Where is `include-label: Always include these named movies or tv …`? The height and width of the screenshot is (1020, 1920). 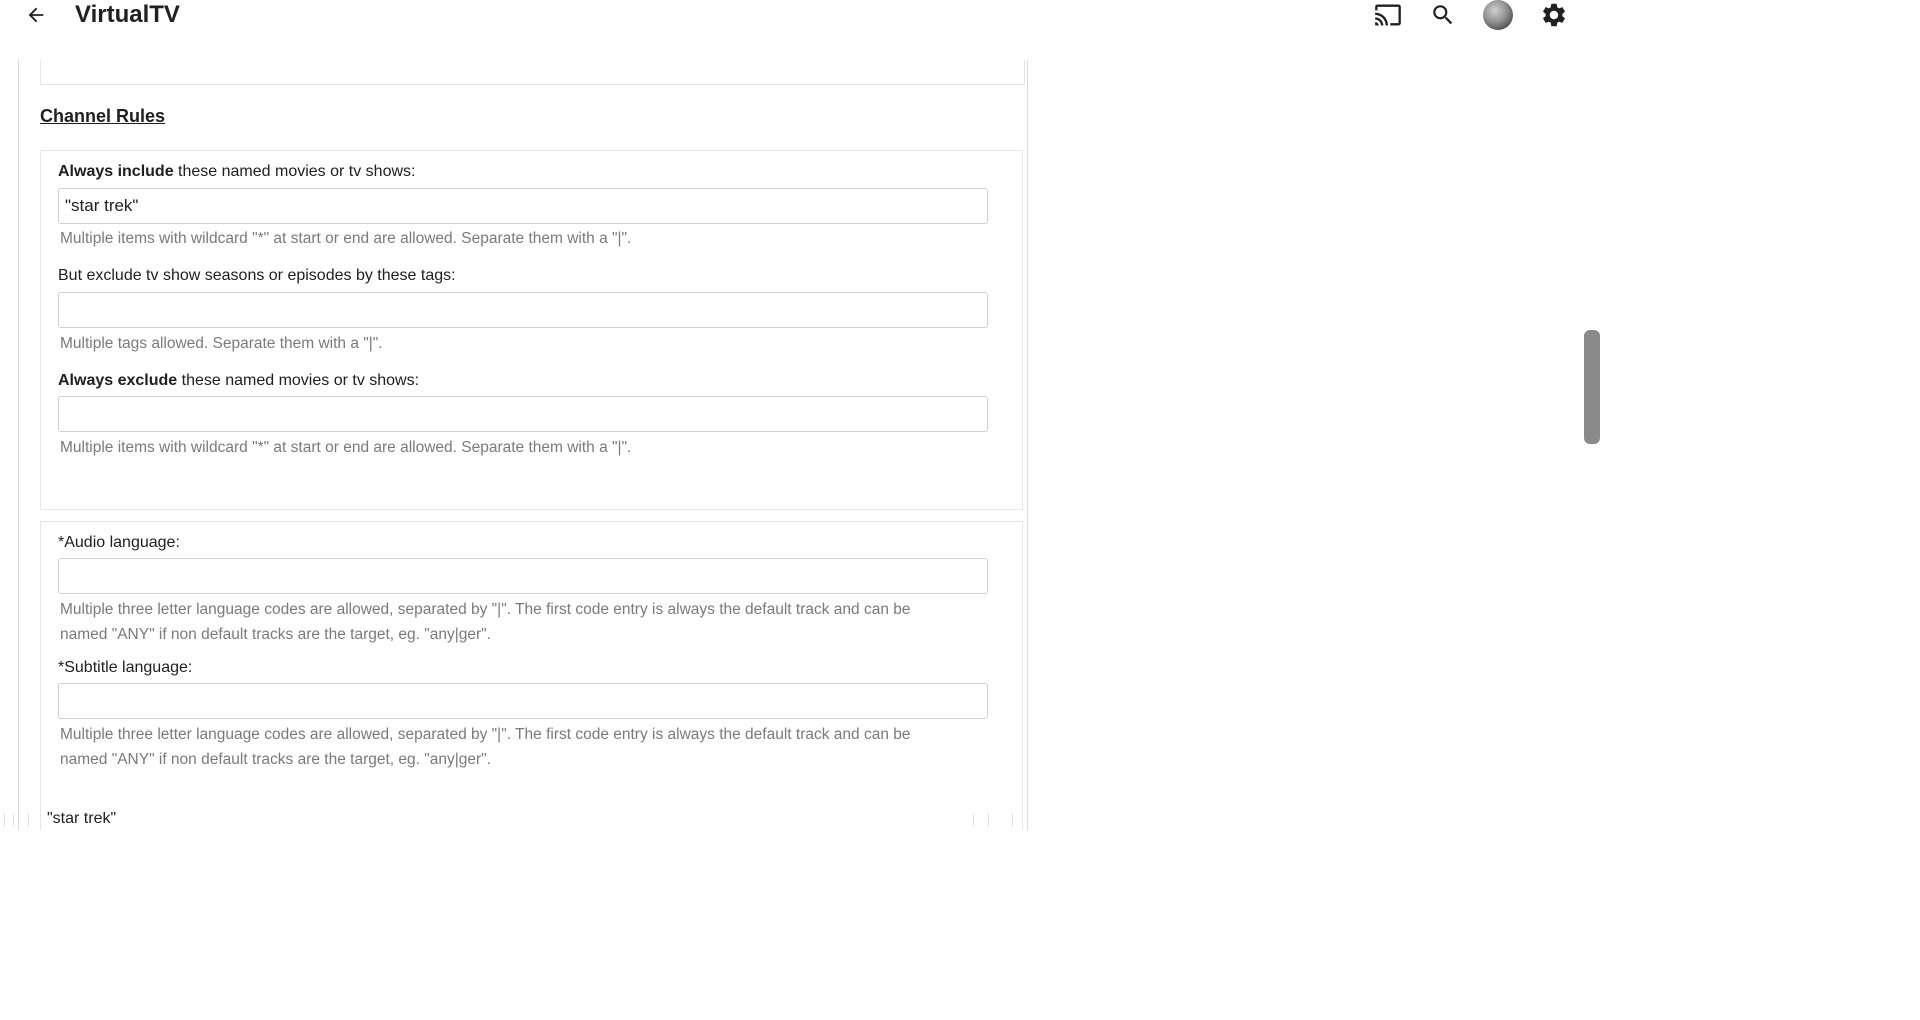 include-label: Always include these named movies or tv … is located at coordinates (237, 171).